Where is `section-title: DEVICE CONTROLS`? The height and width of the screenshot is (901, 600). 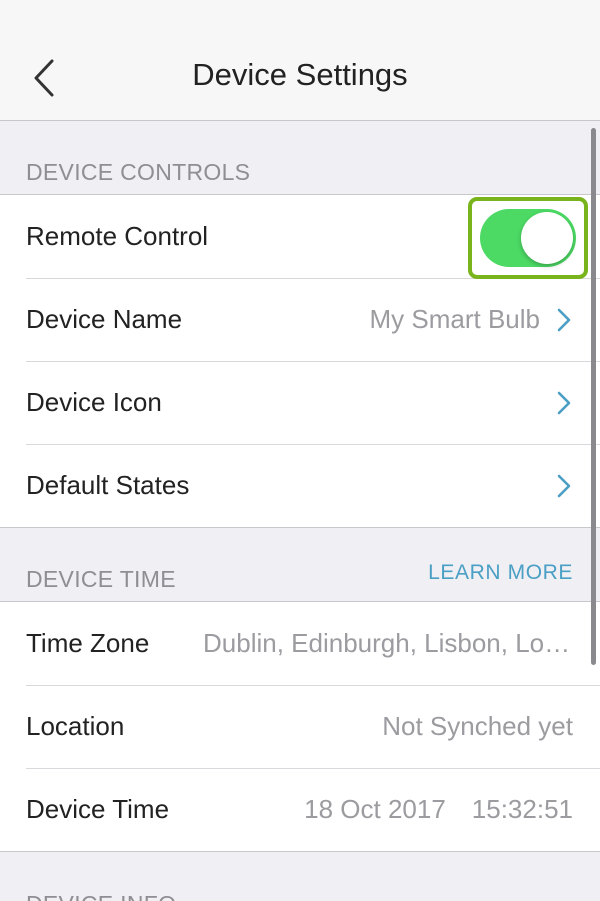 section-title: DEVICE CONTROLS is located at coordinates (138, 172).